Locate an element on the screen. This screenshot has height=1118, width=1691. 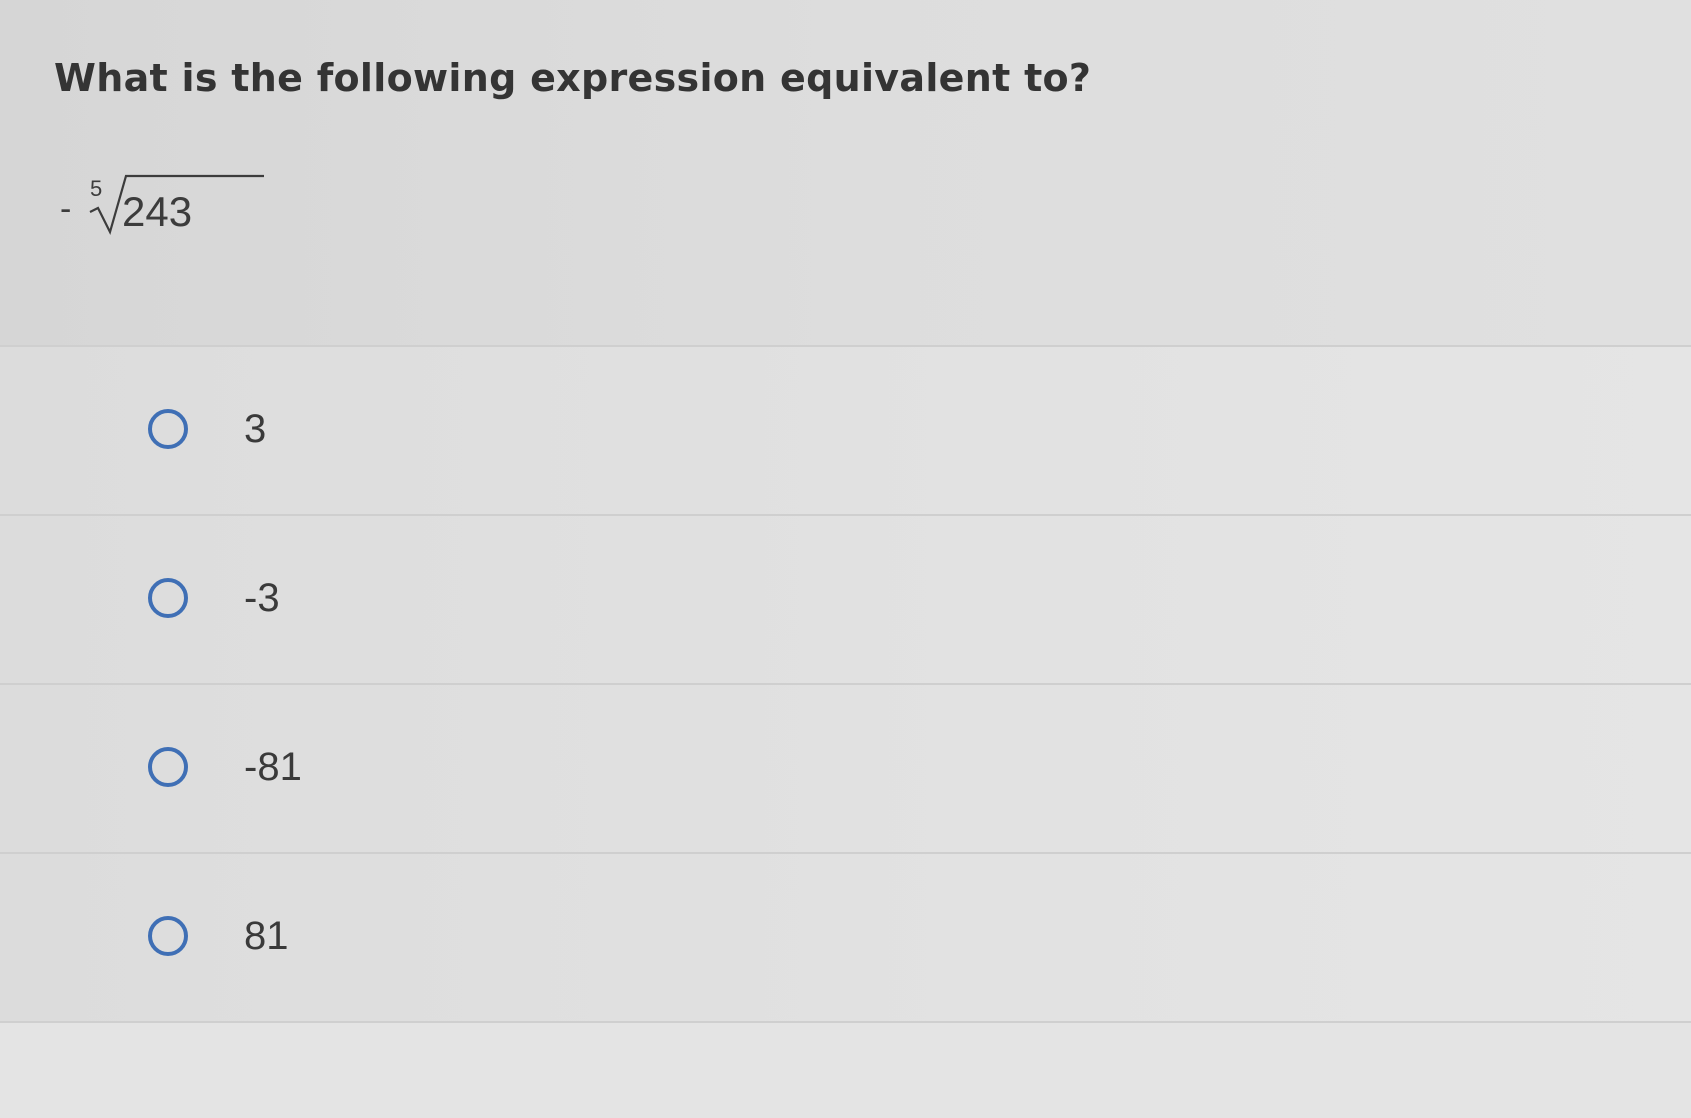
radicand: 243 is located at coordinates (157, 211).